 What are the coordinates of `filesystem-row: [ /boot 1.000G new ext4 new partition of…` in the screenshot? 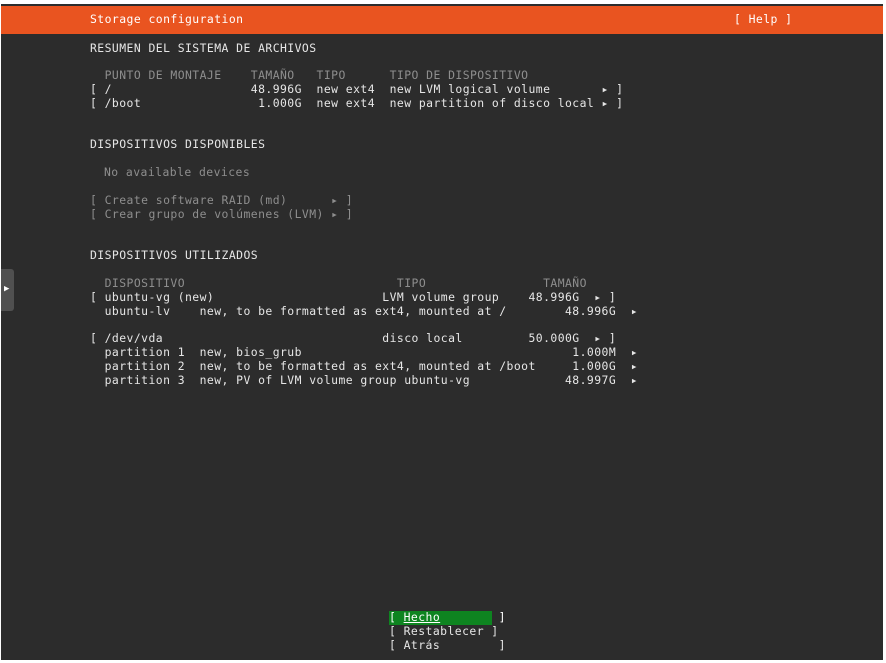 It's located at (356, 103).